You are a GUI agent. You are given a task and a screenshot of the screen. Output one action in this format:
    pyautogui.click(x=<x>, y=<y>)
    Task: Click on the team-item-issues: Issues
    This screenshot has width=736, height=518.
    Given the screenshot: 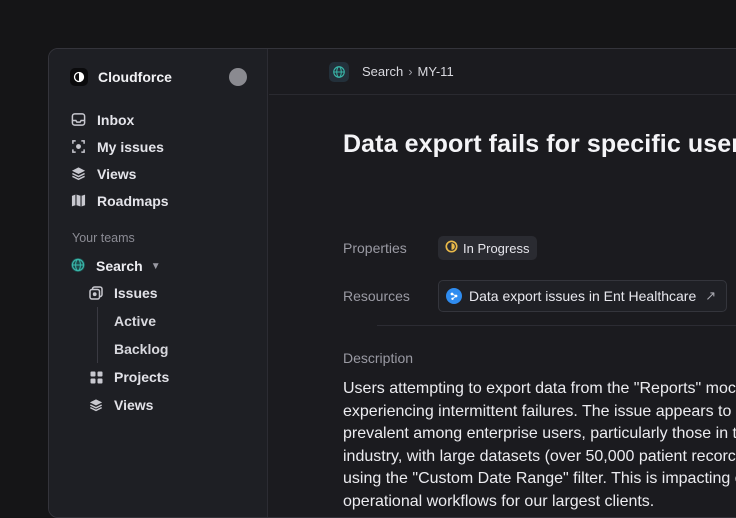 What is the action you would take?
    pyautogui.click(x=162, y=293)
    